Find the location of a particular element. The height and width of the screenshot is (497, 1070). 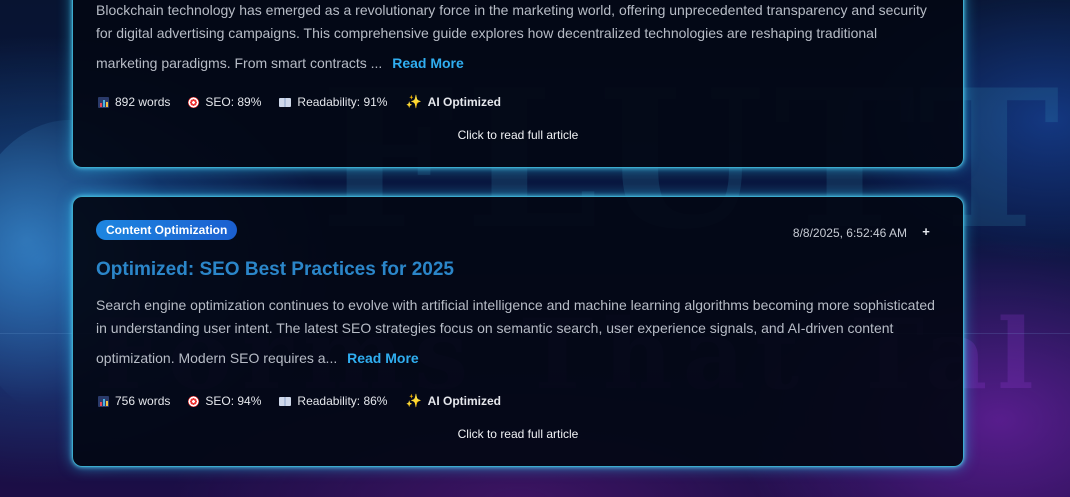

readability-score: Readability: 91% is located at coordinates (333, 102).